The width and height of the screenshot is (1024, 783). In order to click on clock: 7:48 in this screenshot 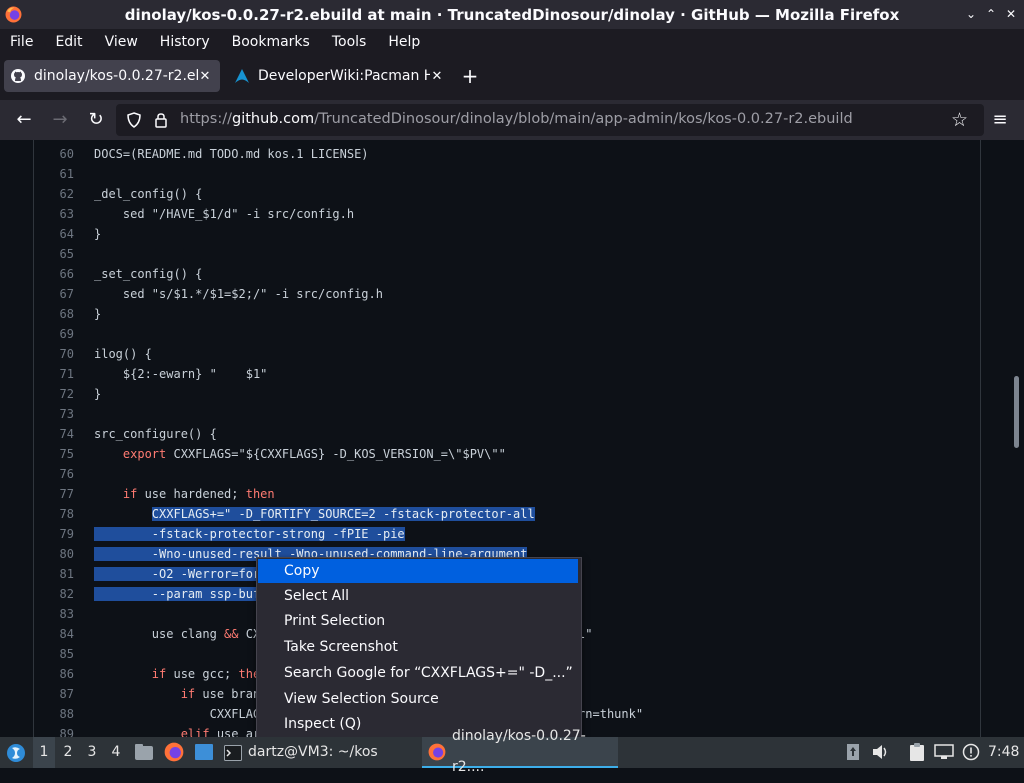, I will do `click(1003, 752)`.